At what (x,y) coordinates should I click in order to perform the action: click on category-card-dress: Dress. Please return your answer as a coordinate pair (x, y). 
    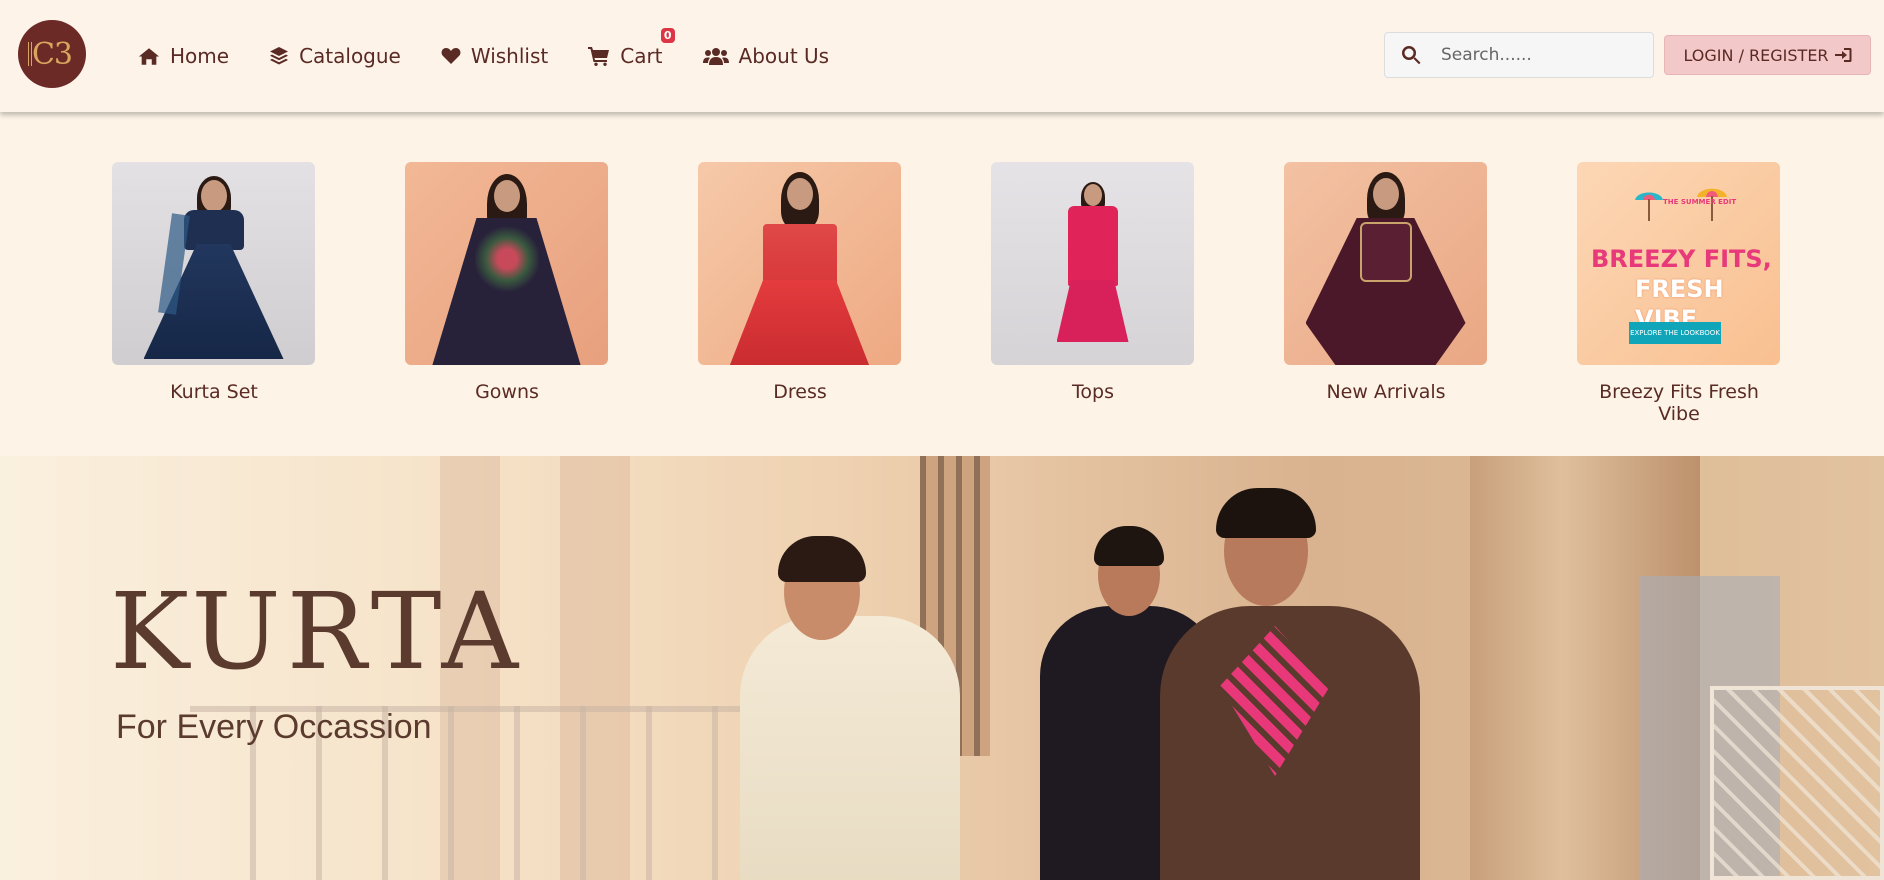
    Looking at the image, I should click on (800, 282).